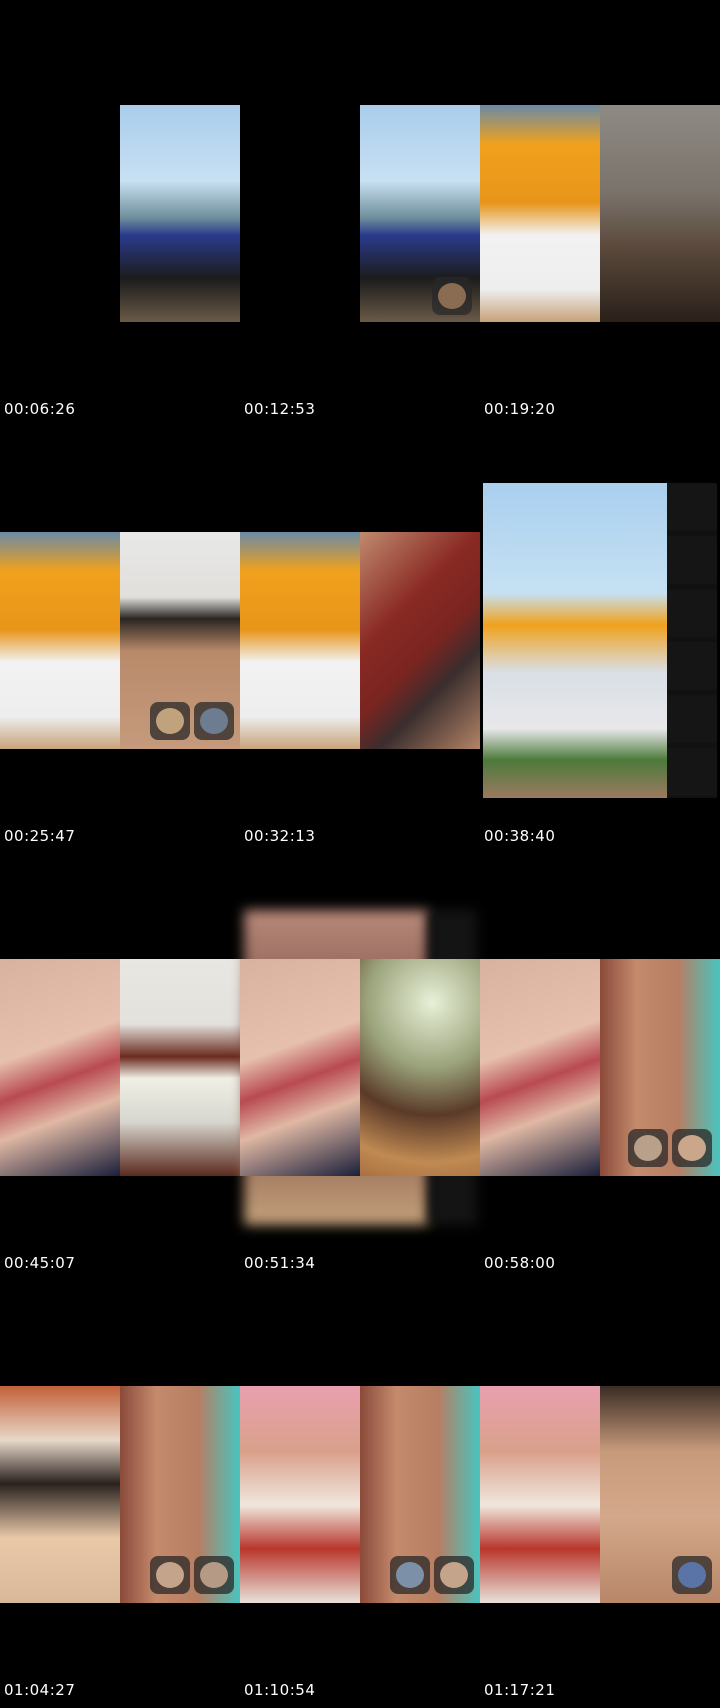 The width and height of the screenshot is (720, 1708). I want to click on timestamp: 00:19:20, so click(520, 409).